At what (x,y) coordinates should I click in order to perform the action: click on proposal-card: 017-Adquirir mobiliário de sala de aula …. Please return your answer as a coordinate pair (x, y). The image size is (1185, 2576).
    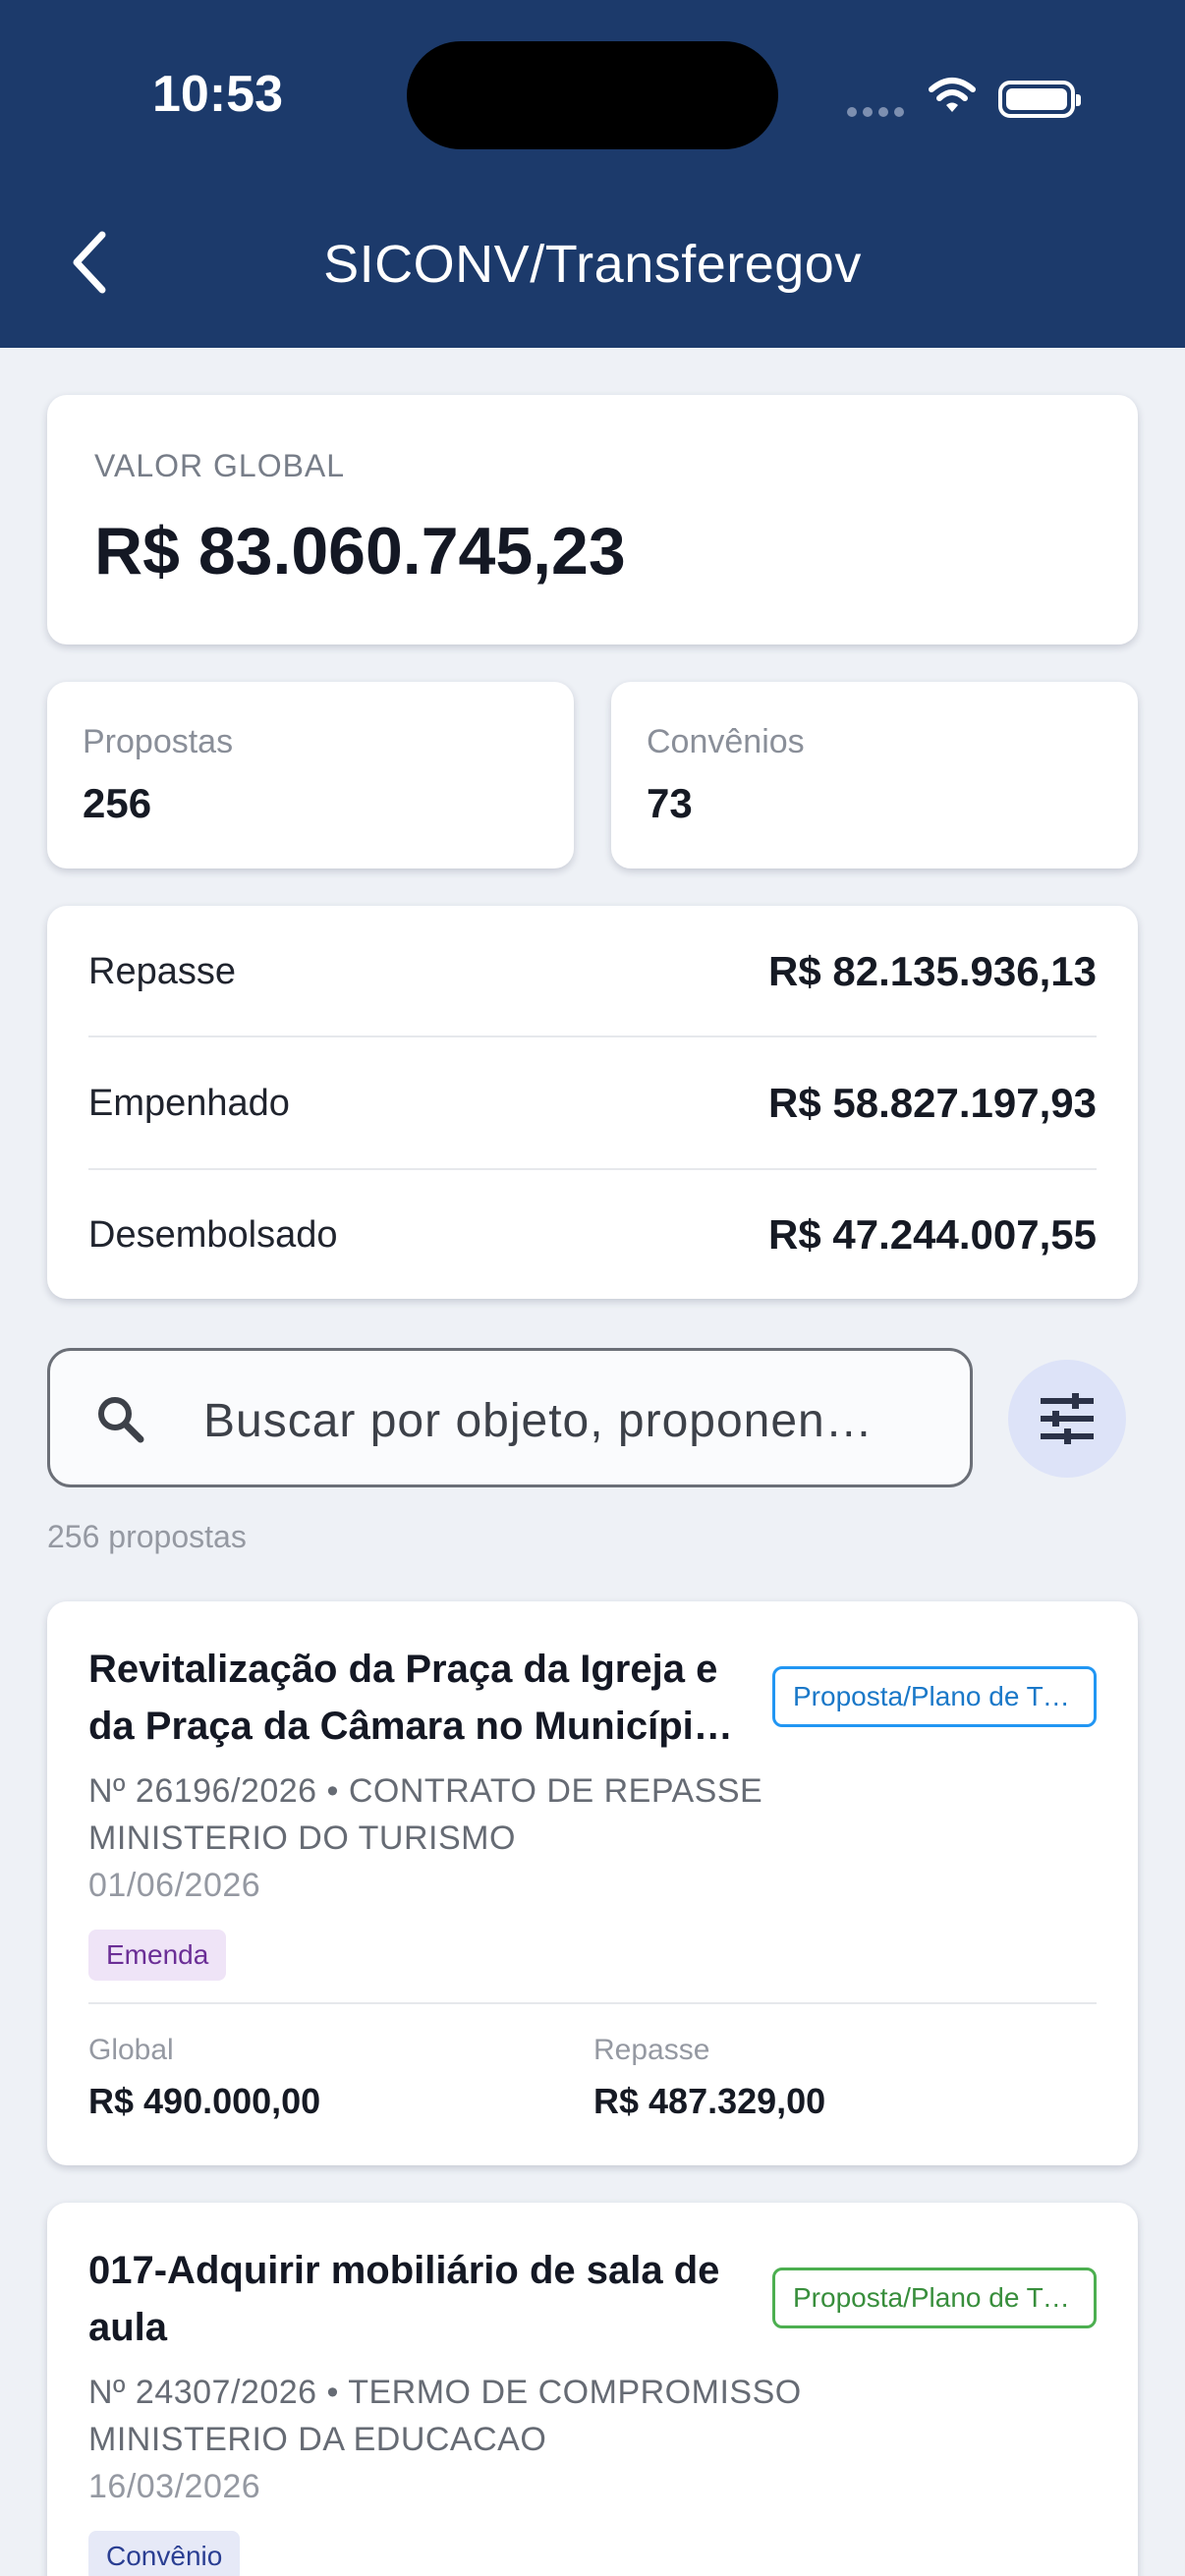
    Looking at the image, I should click on (592, 2389).